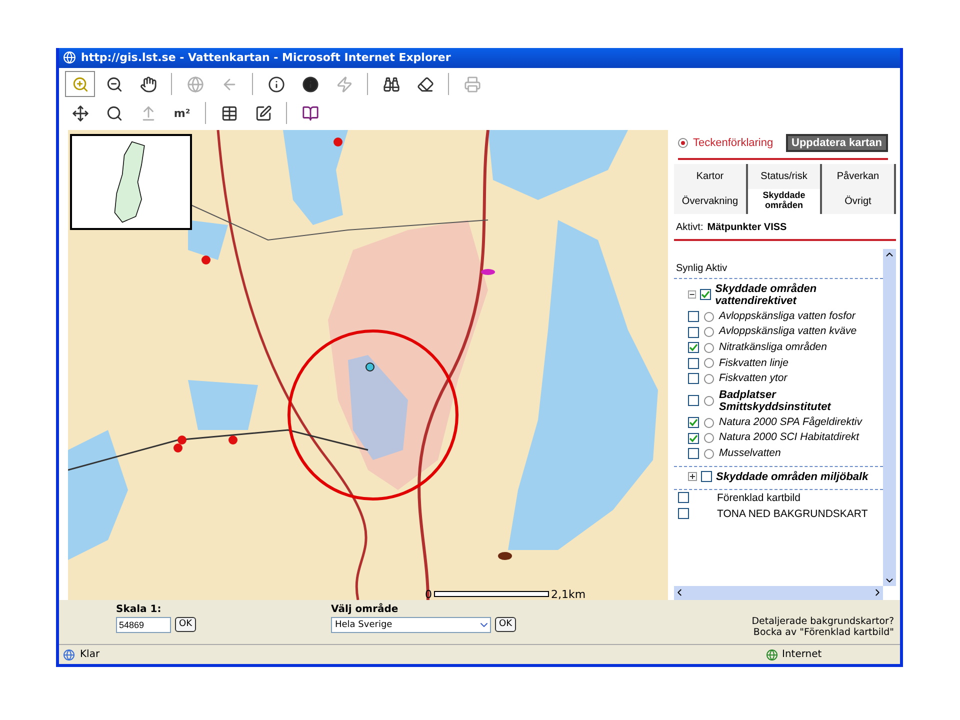 The width and height of the screenshot is (960, 720). Describe the element at coordinates (766, 294) in the screenshot. I see `group-title: Skyddade områden vattendirektivet` at that location.